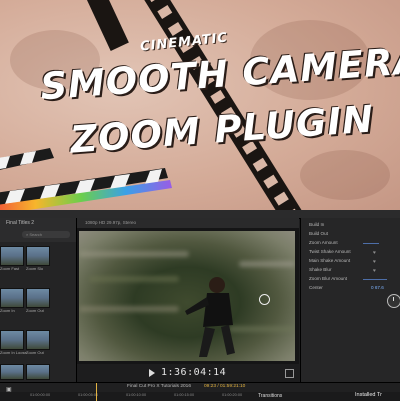 The image size is (400, 401). What do you see at coordinates (35, 268) in the screenshot?
I see `effect-label: Zoom Slo` at bounding box center [35, 268].